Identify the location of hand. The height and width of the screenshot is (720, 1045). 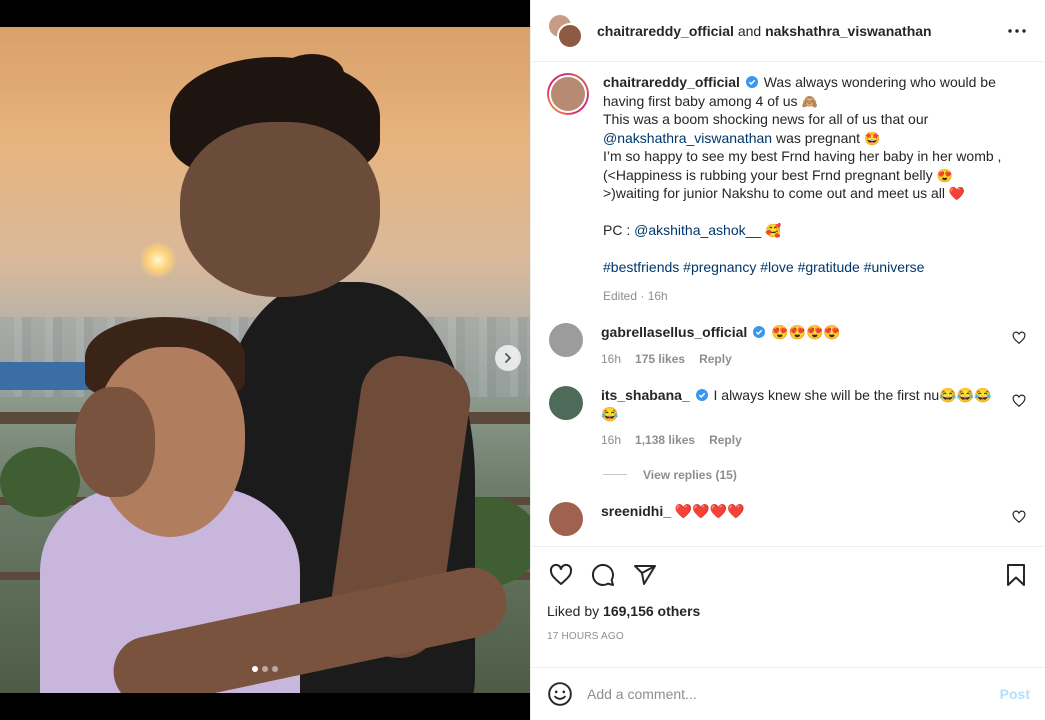
(115, 442).